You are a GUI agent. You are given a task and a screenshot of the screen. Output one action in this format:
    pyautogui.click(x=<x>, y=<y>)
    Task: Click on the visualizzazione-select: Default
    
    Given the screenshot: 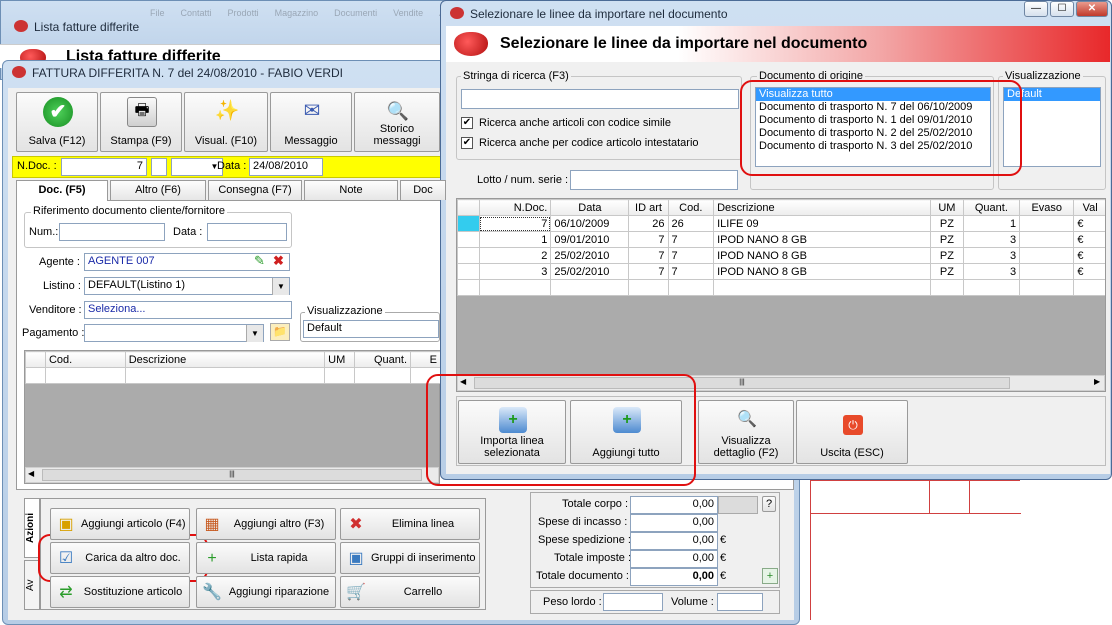 What is the action you would take?
    pyautogui.click(x=371, y=329)
    